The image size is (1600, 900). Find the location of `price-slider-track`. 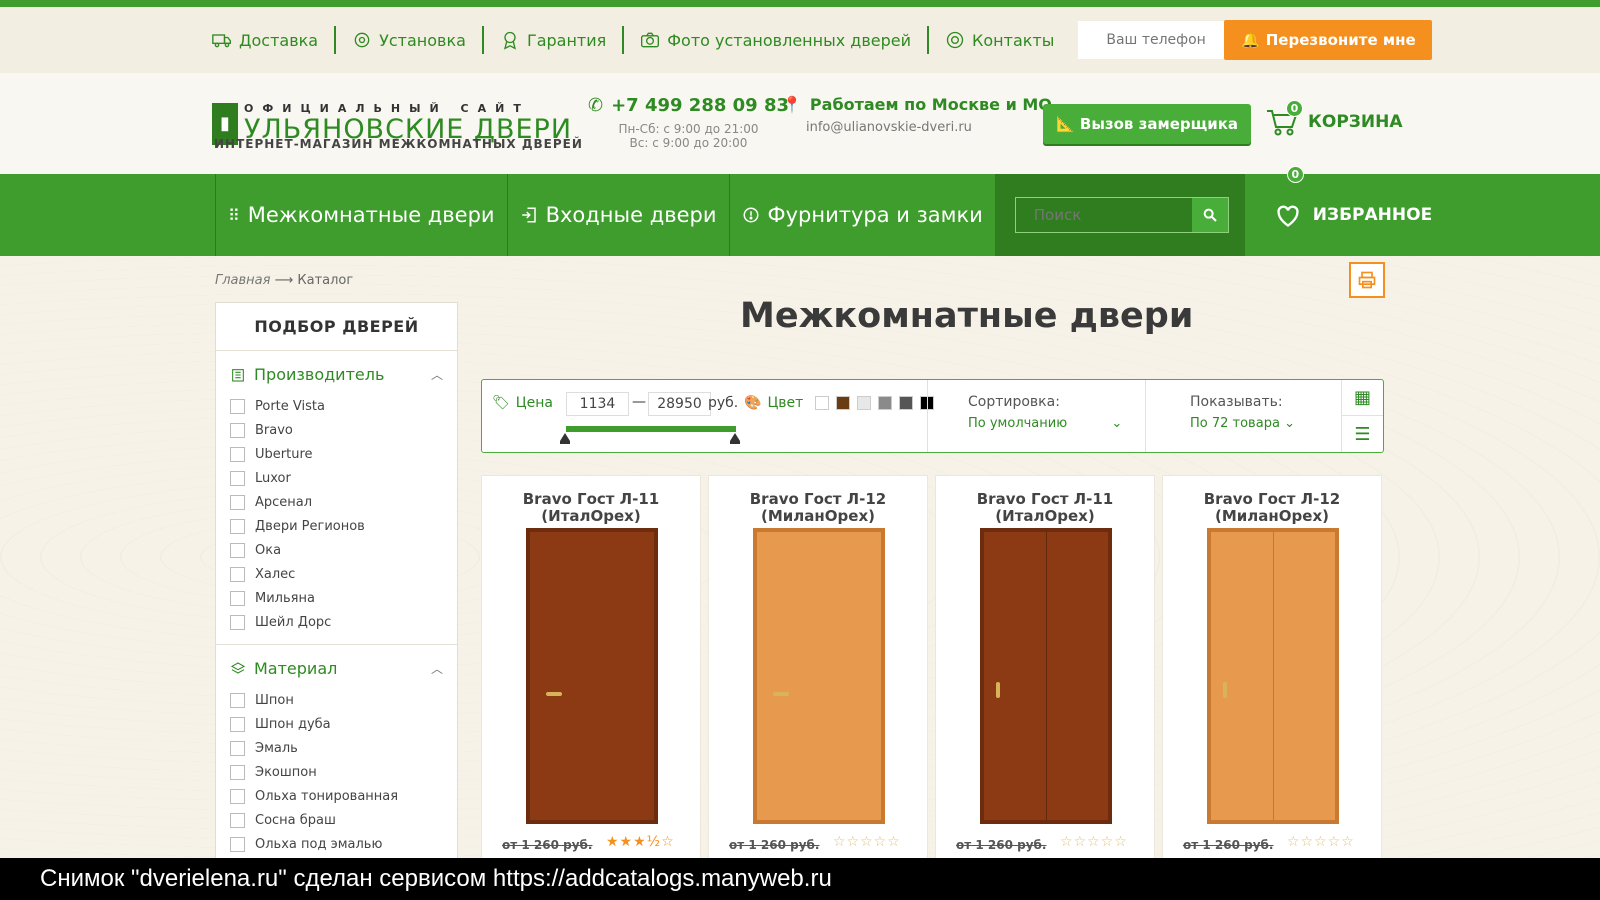

price-slider-track is located at coordinates (651, 429).